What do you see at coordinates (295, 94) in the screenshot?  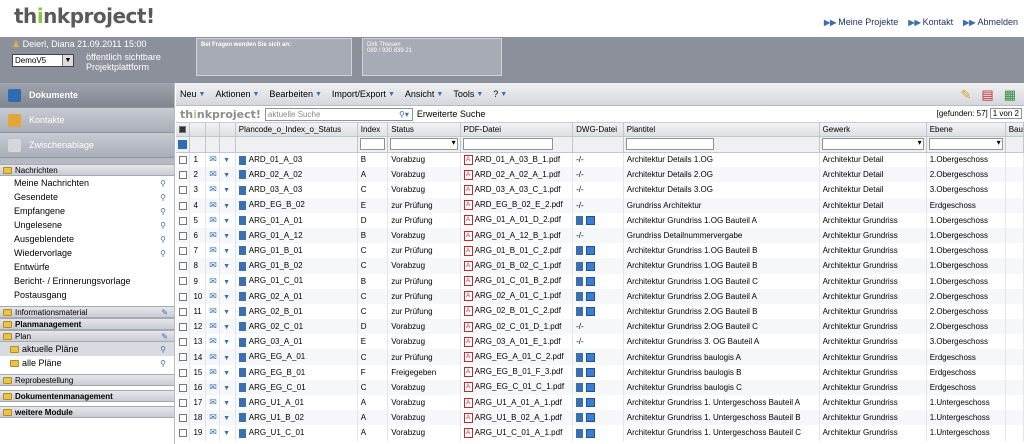 I see `menu-bearbeiten: Bearbeiten ▼` at bounding box center [295, 94].